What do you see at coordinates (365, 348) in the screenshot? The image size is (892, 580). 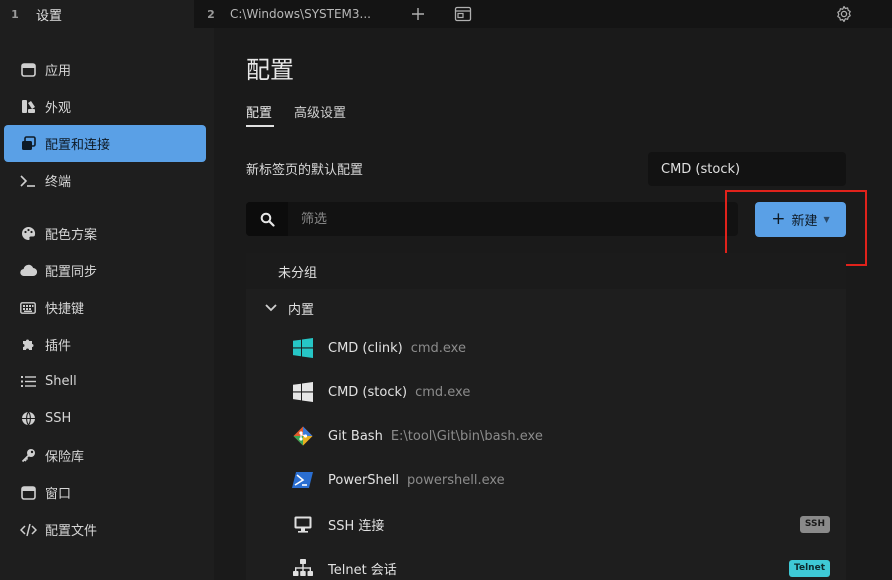 I see `profile-name: CMD (clink)` at bounding box center [365, 348].